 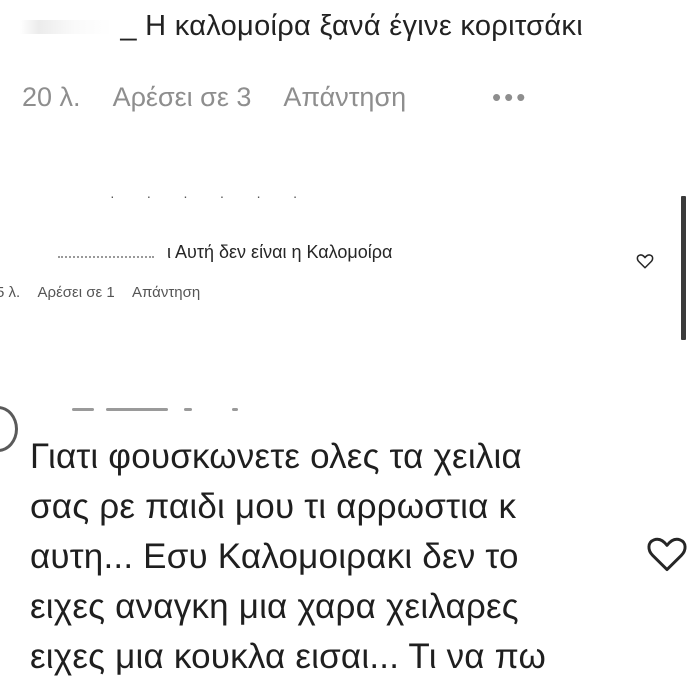 I want to click on comment-3-line: σας ρε παιδι μου τι αρρωστια κ, so click(x=273, y=506).